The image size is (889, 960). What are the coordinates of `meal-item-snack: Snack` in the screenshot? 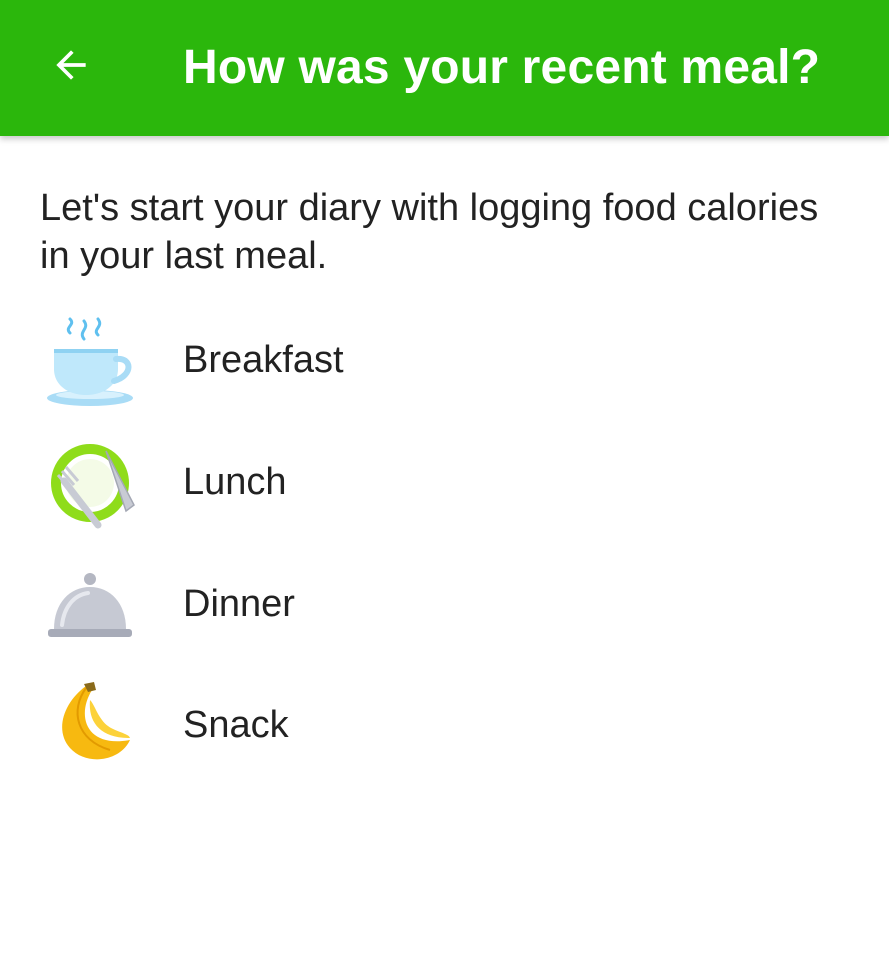 It's located at (444, 726).